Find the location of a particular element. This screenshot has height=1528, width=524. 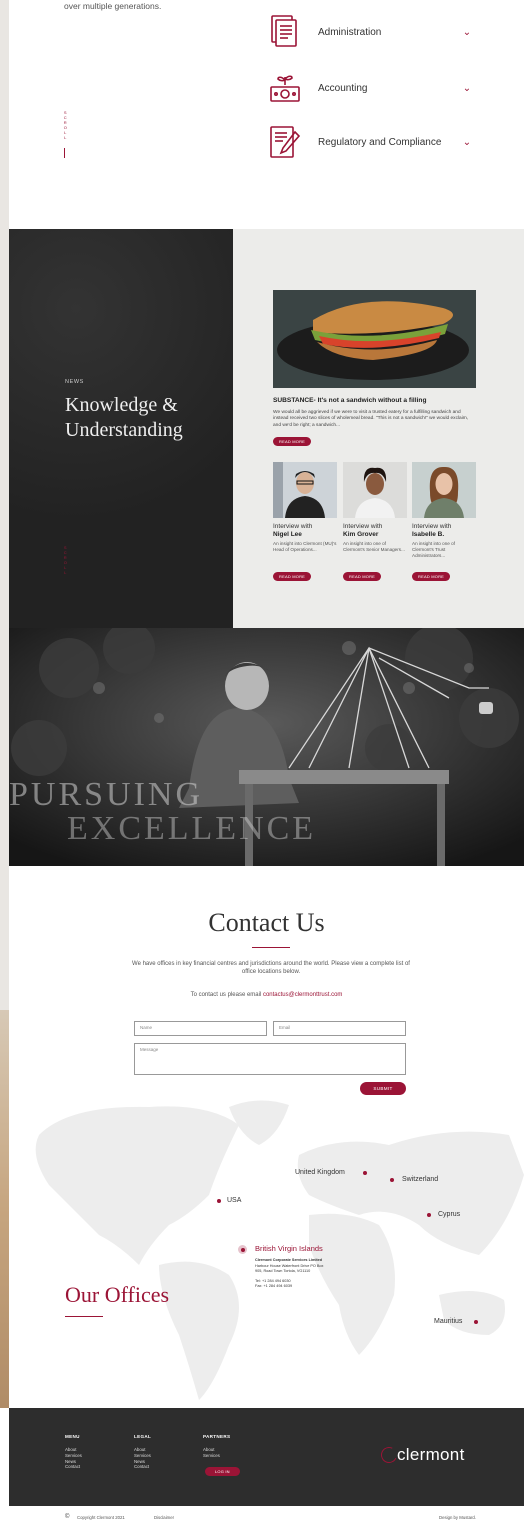

interview-name: Isabelle B. is located at coordinates (428, 534).